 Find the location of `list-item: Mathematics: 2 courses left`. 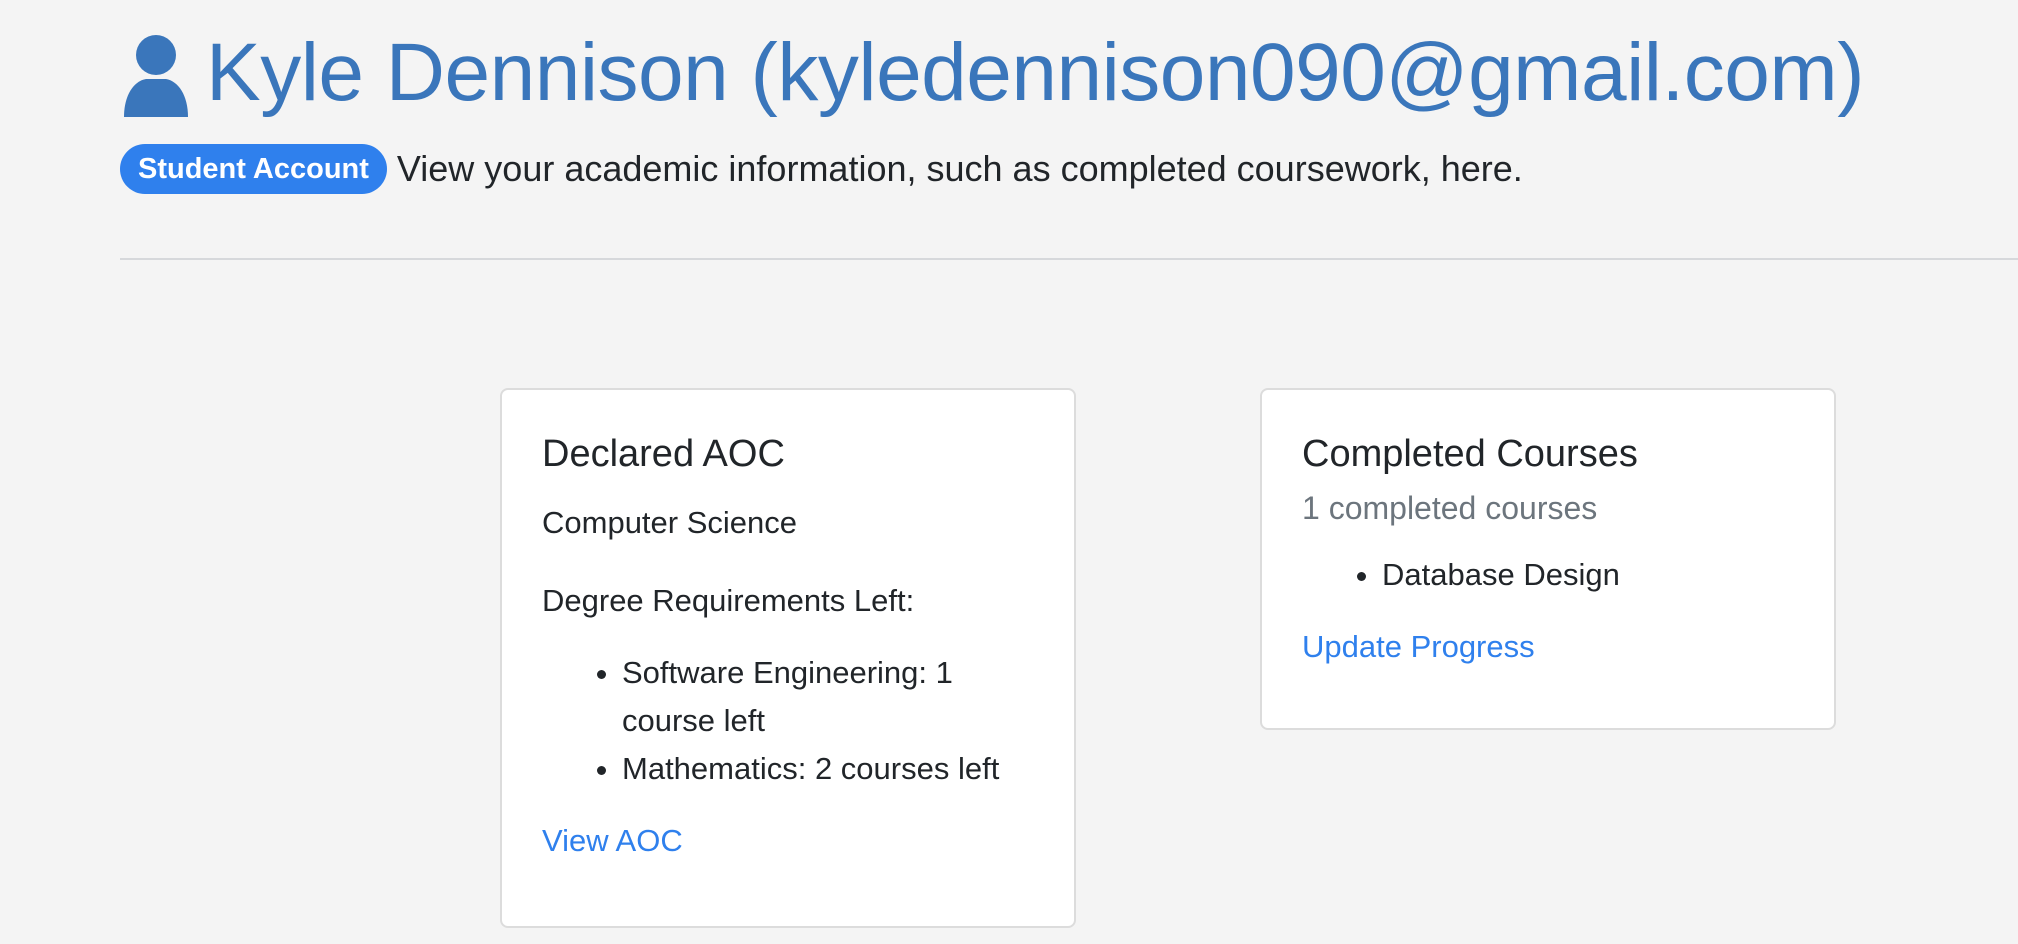

list-item: Mathematics: 2 courses left is located at coordinates (828, 769).